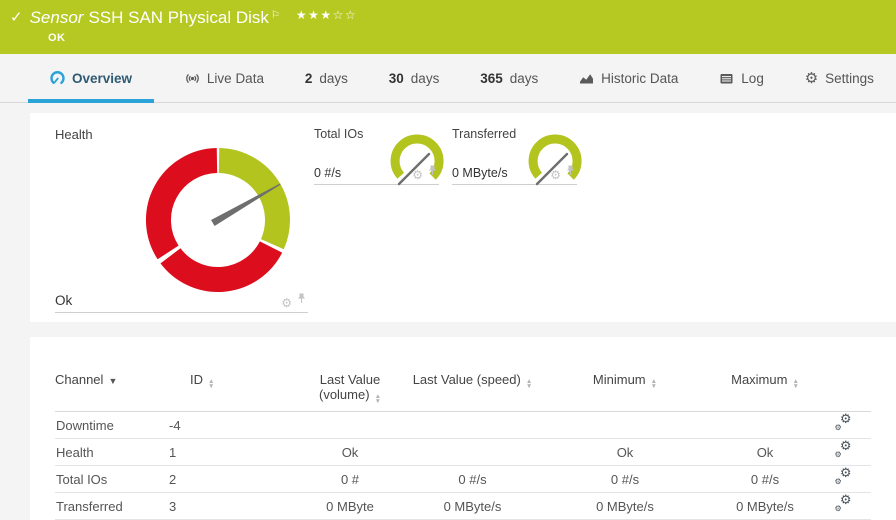 The image size is (896, 520). Describe the element at coordinates (229, 452) in the screenshot. I see `channel-id: 1` at that location.